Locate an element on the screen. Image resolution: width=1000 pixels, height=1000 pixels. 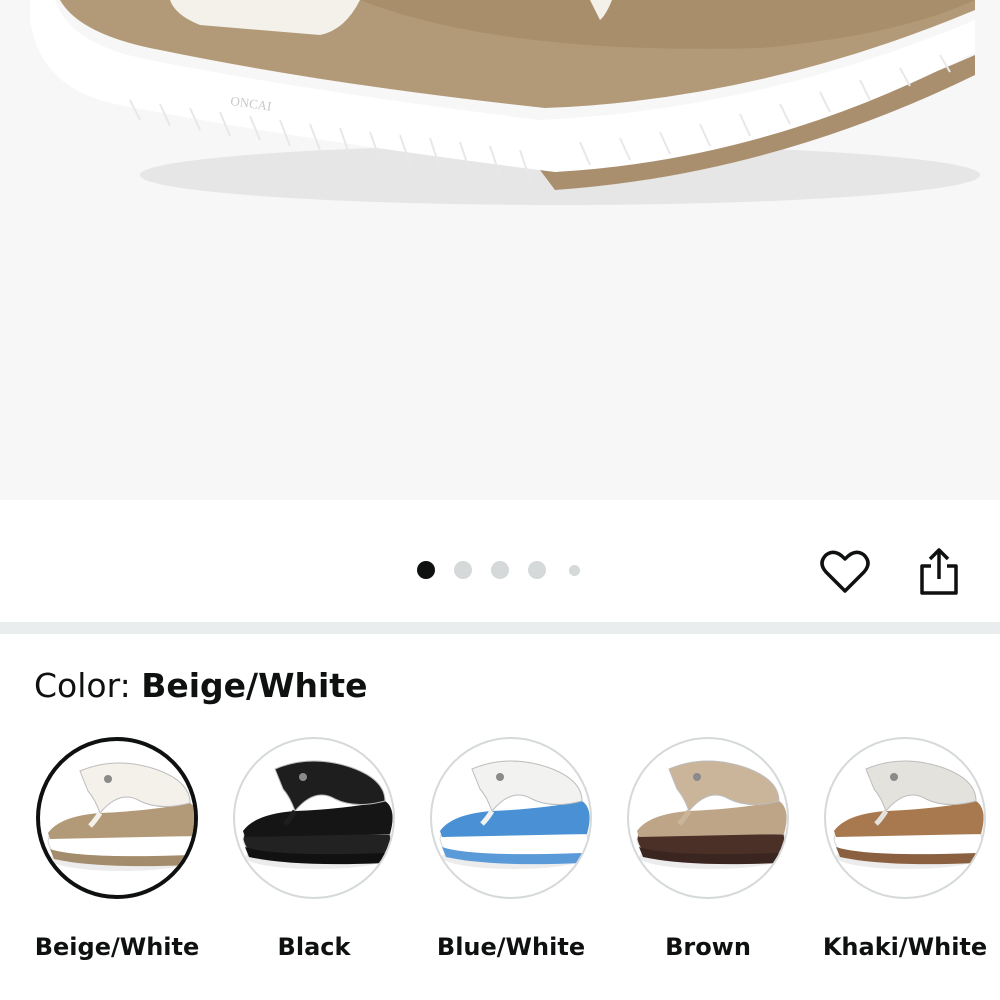
color-swatch-label: Beige/White is located at coordinates (117, 947).